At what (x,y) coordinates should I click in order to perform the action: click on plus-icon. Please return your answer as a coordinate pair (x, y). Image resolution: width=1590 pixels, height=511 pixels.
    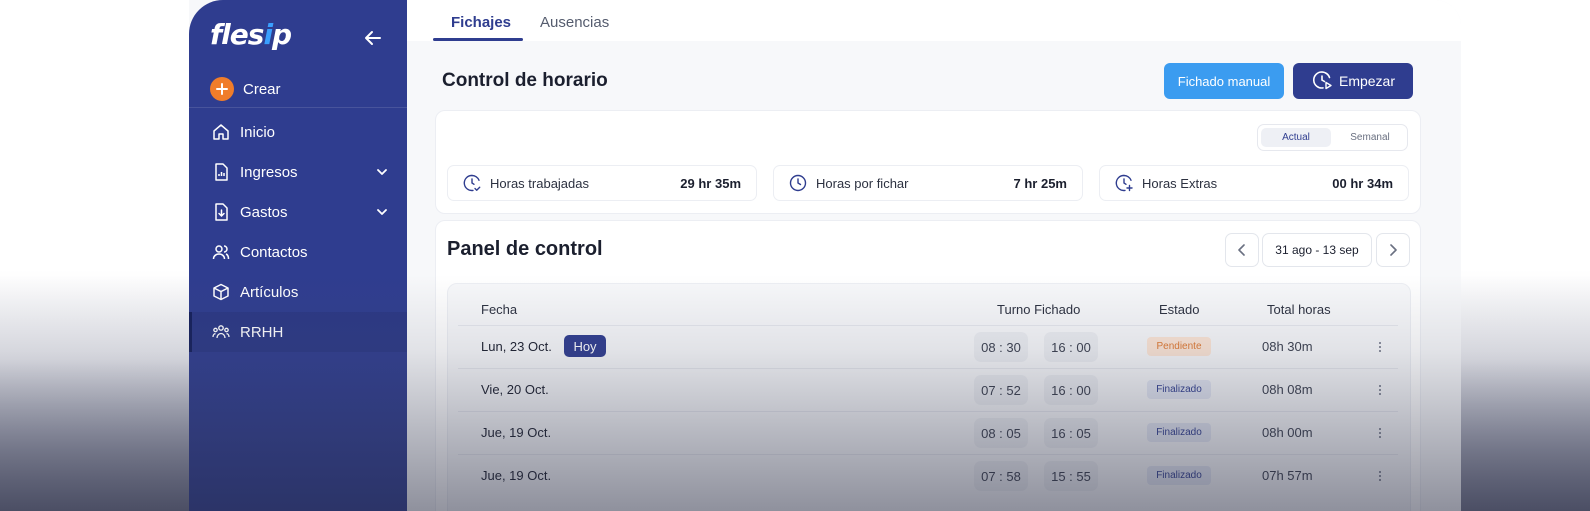
    Looking at the image, I should click on (222, 89).